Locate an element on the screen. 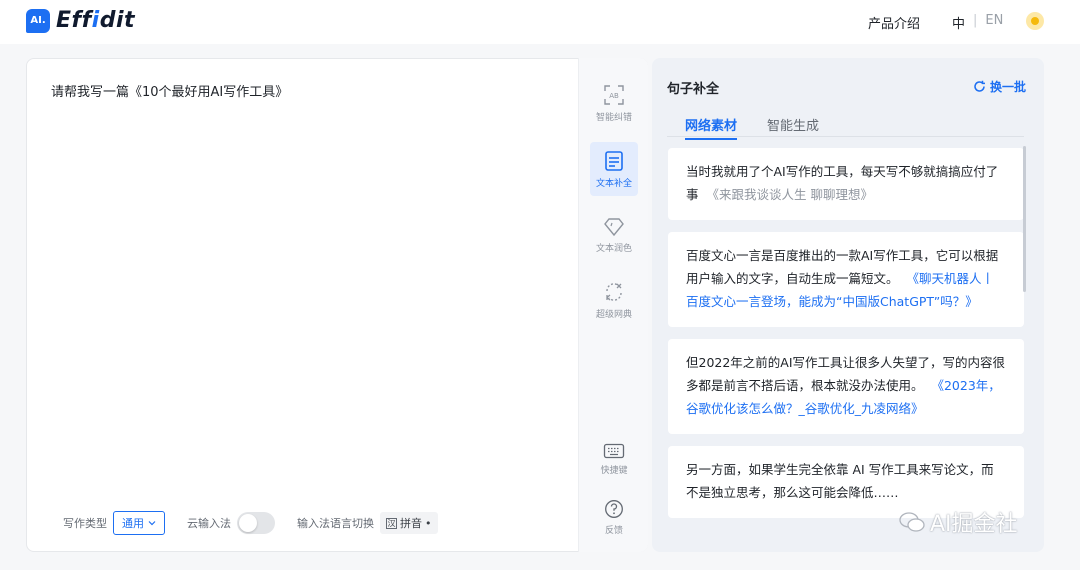 The height and width of the screenshot is (570, 1080). tool-smart-correct: AB 智能纠错 is located at coordinates (614, 103).